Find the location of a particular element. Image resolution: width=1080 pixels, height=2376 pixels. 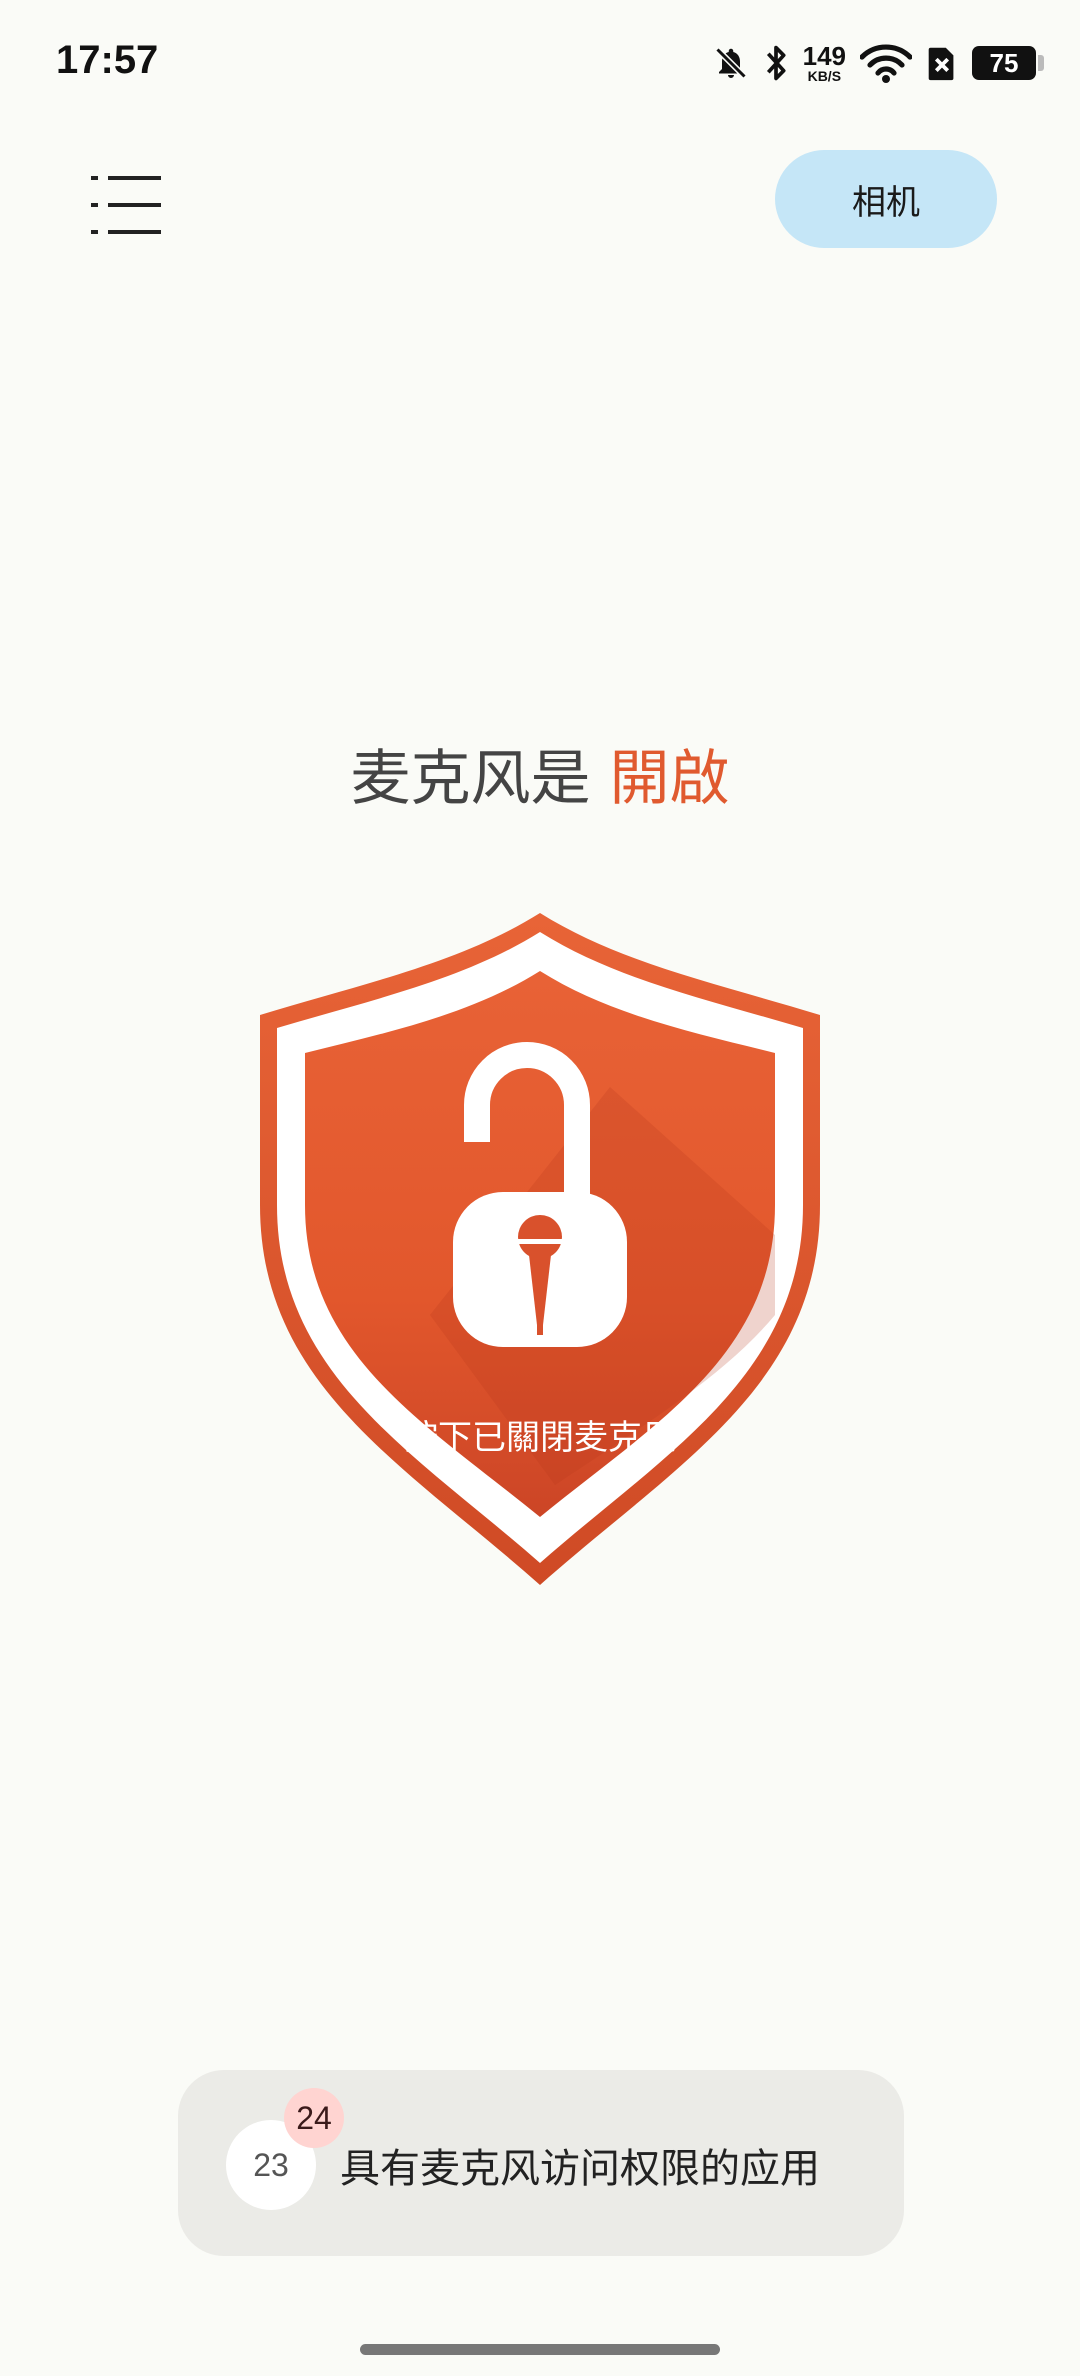

microphone-status: 麦克风是 開啟 is located at coordinates (540, 773).